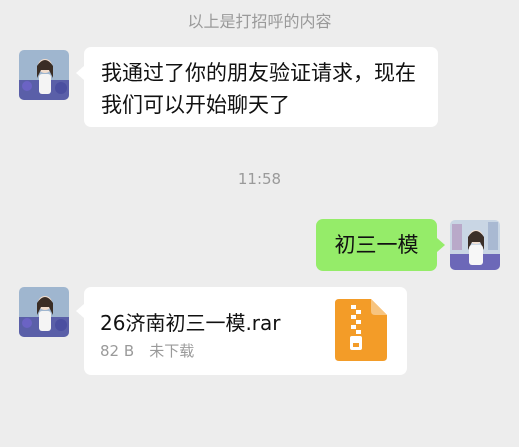  I want to click on file-message-card: 26济南初三一模.rar 82 B 未下载, so click(245, 331).